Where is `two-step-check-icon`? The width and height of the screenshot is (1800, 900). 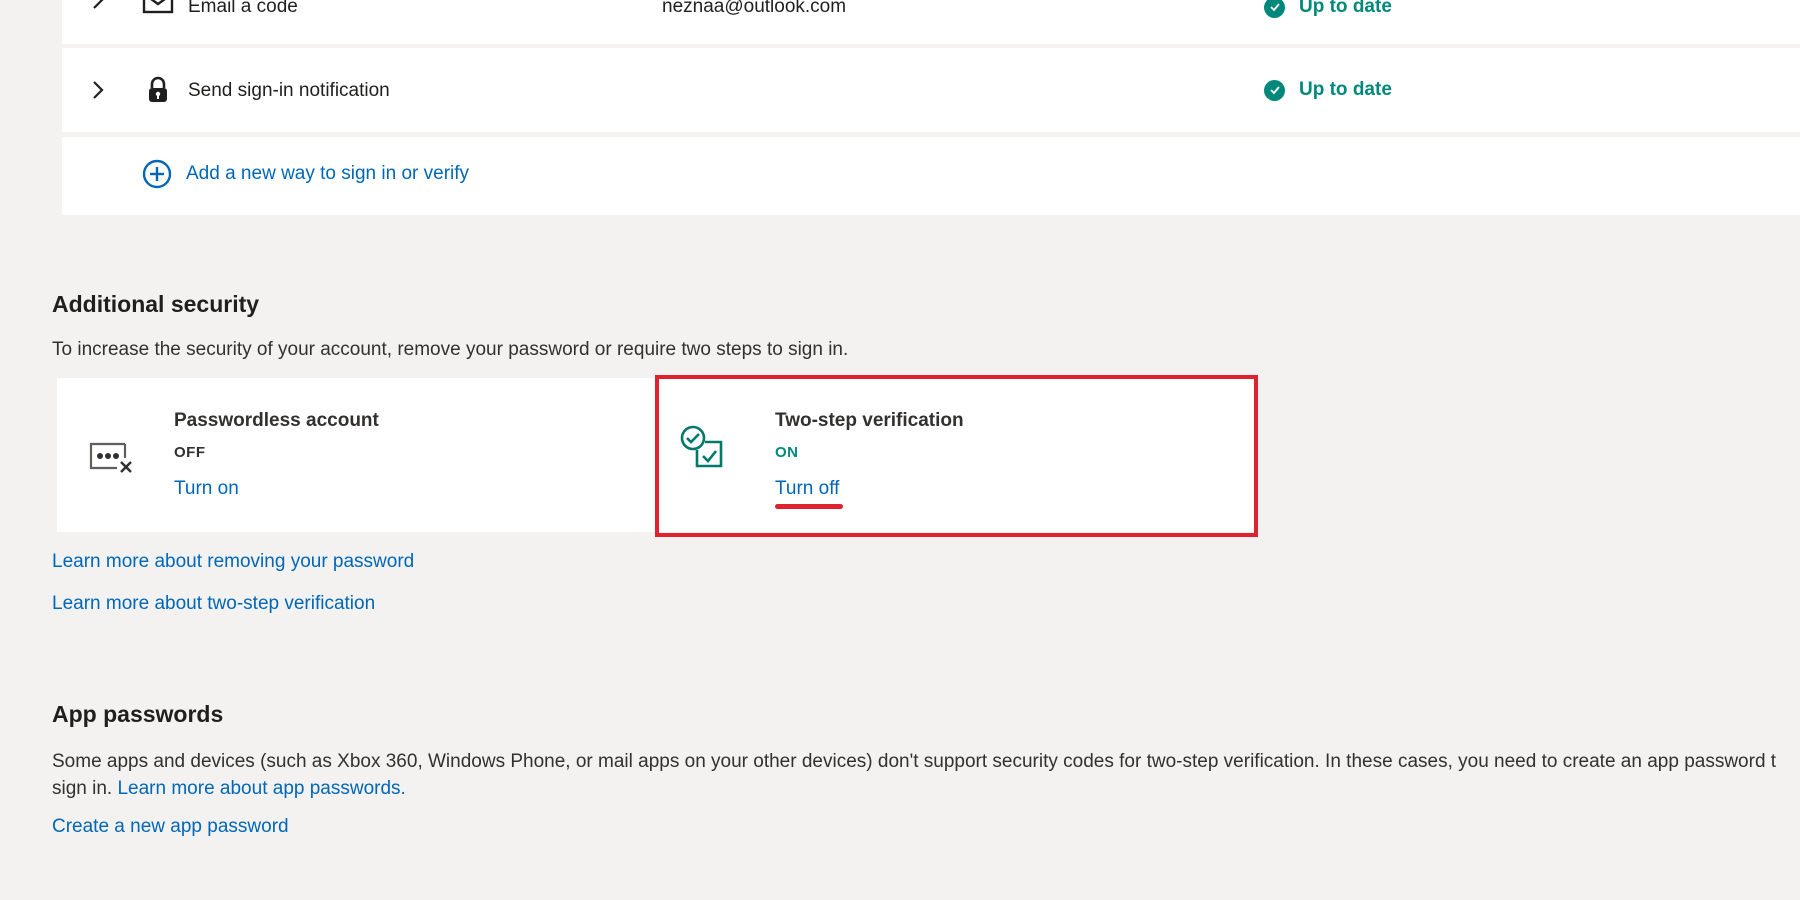
two-step-check-icon is located at coordinates (701, 446).